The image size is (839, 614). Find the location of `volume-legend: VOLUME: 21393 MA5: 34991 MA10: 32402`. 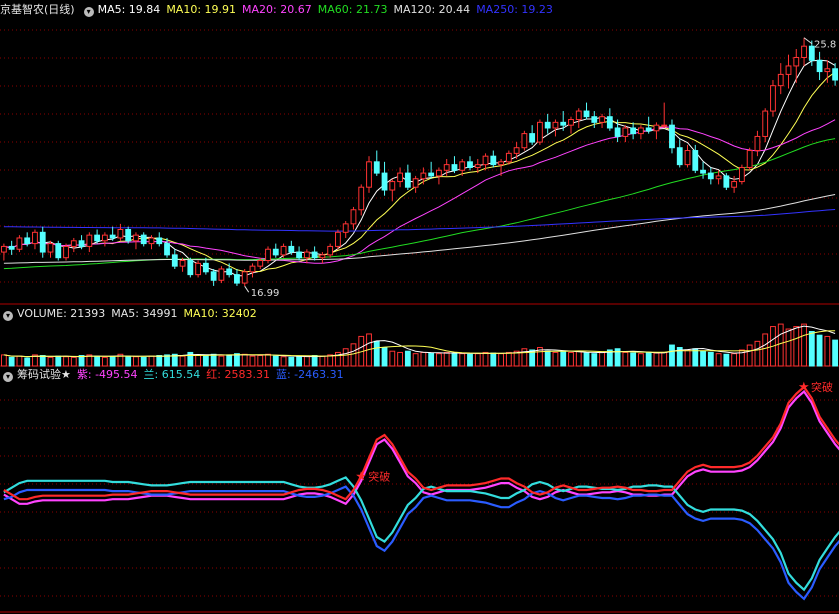

volume-legend: VOLUME: 21393 MA5: 34991 MA10: 32402 is located at coordinates (140, 313).